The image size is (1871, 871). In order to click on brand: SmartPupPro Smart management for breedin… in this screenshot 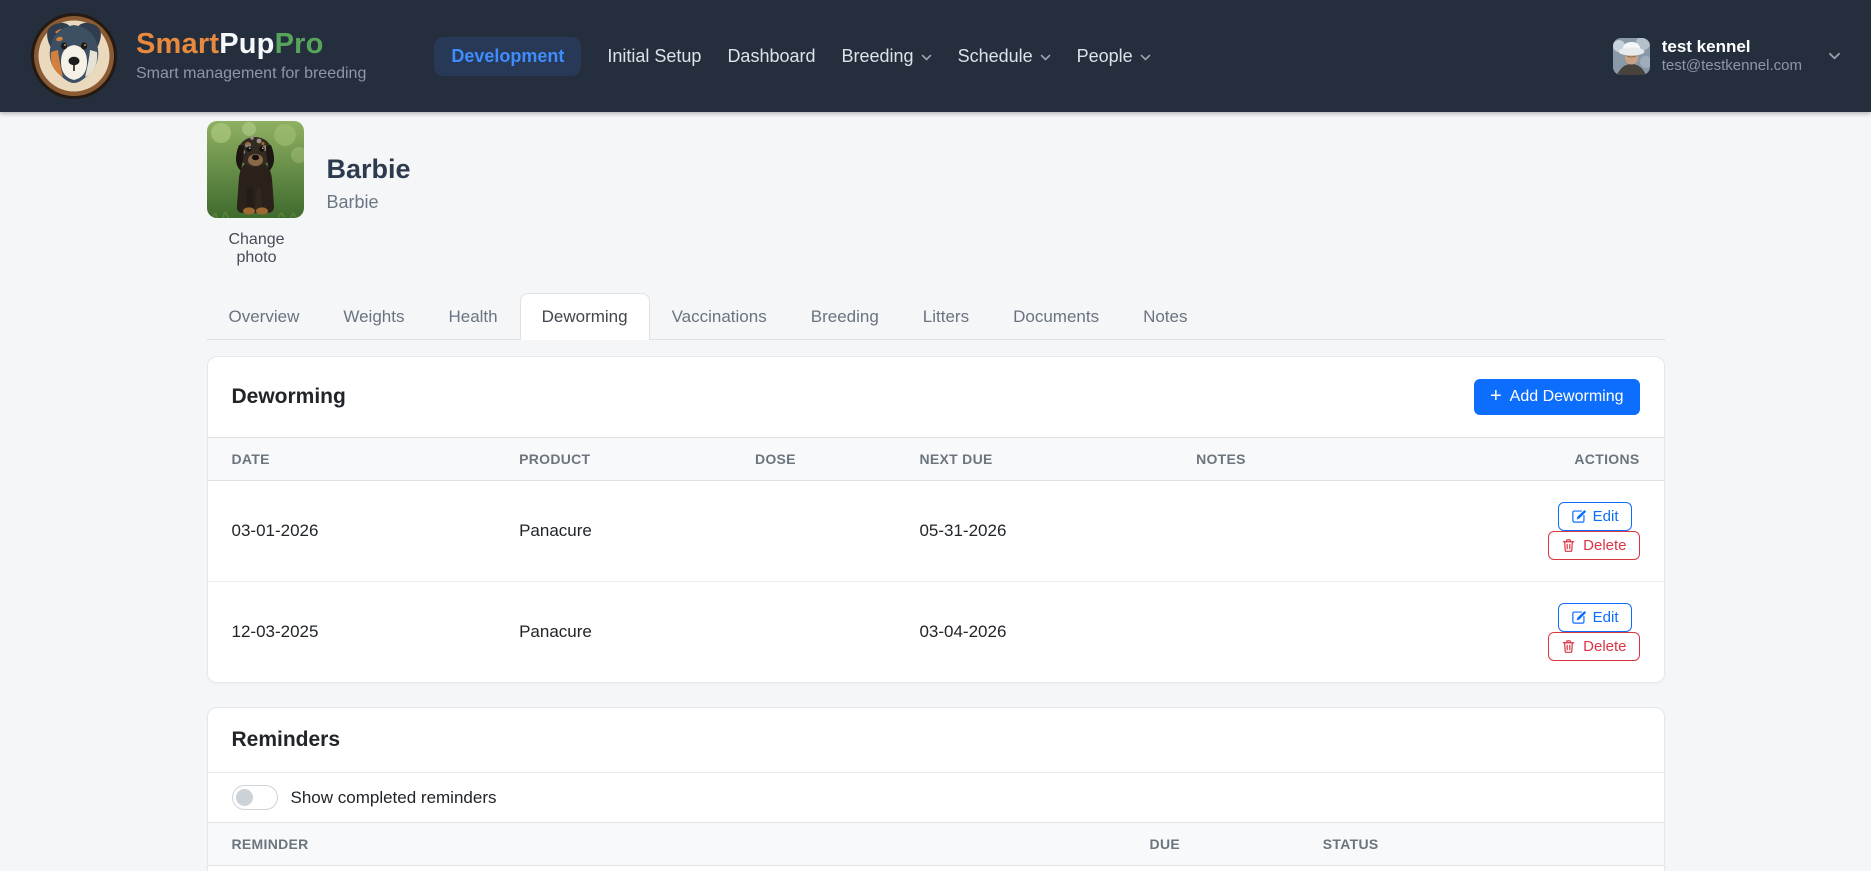, I will do `click(198, 56)`.